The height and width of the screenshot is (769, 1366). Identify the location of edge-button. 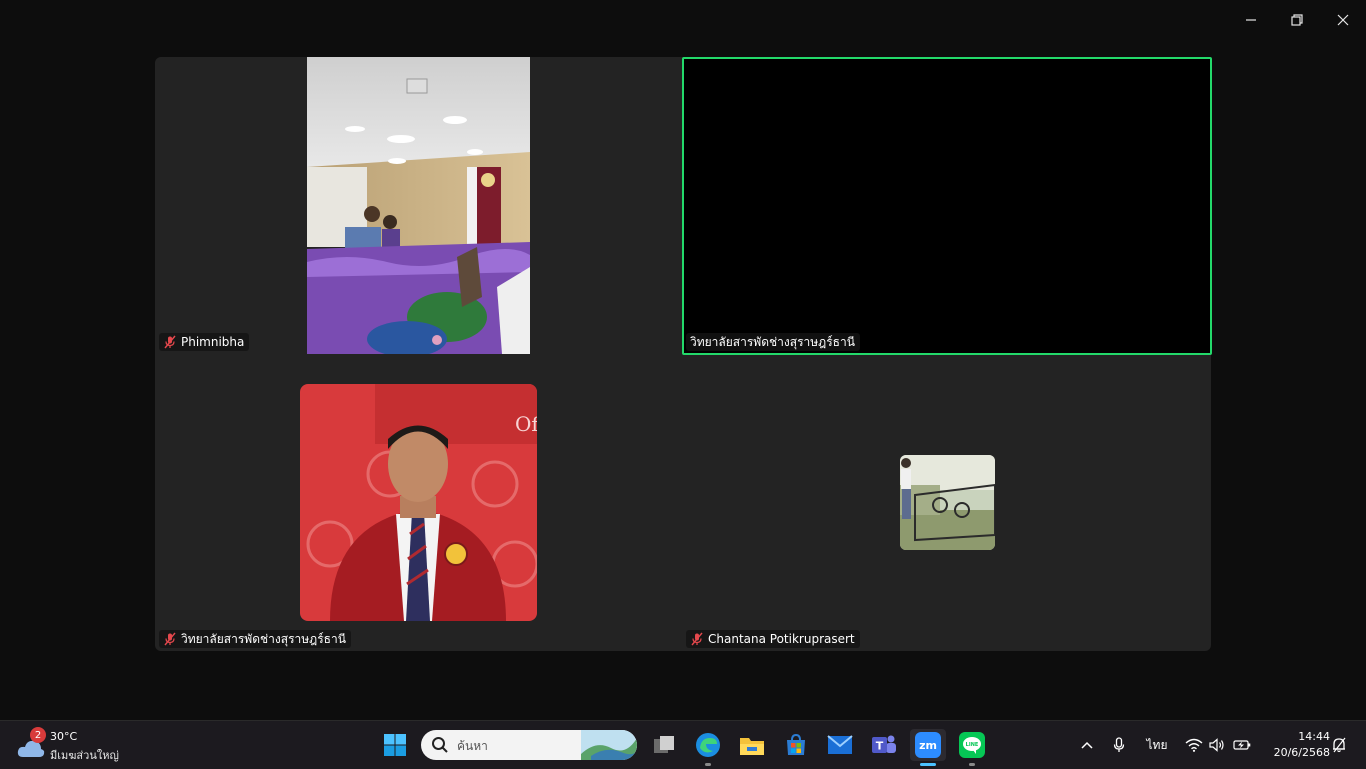
(708, 745).